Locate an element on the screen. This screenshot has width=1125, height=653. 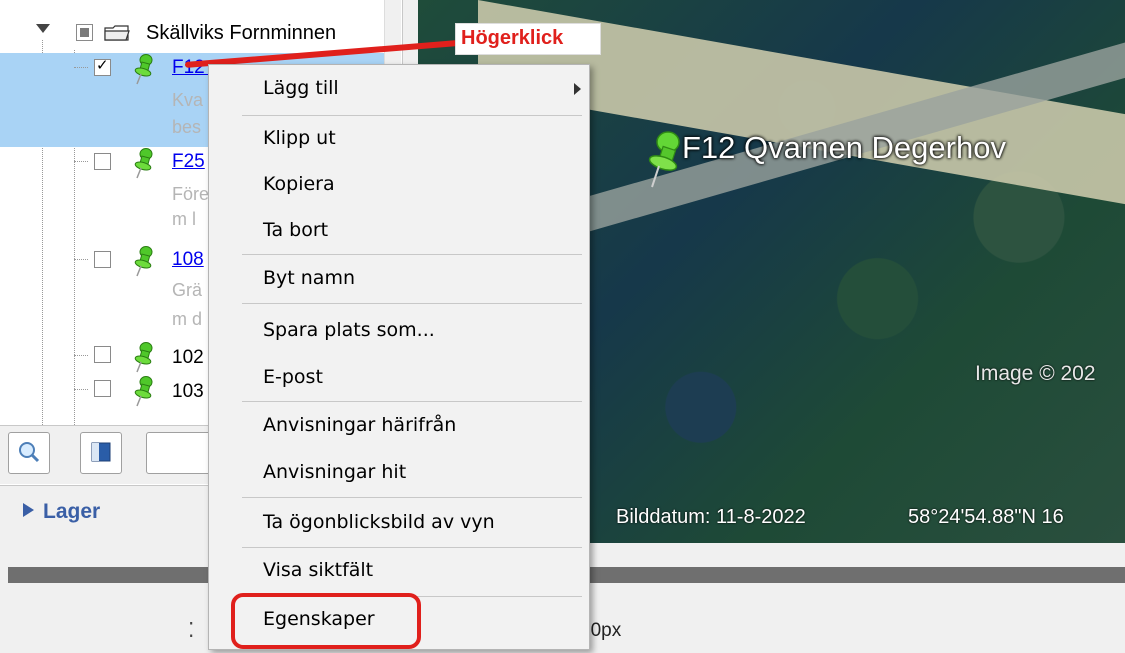
menu-item-label: Ta ögonblicksbild av vyn is located at coordinates (379, 522).